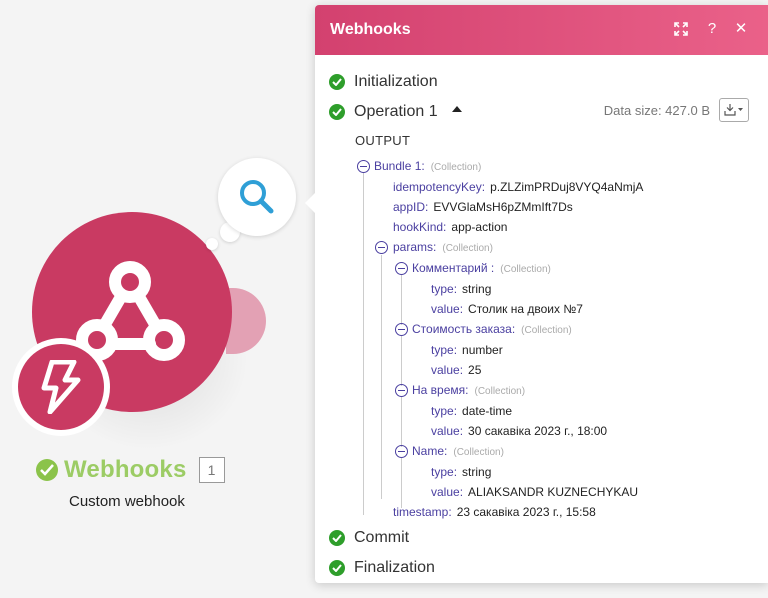  What do you see at coordinates (479, 227) in the screenshot?
I see `tree-value: app-action` at bounding box center [479, 227].